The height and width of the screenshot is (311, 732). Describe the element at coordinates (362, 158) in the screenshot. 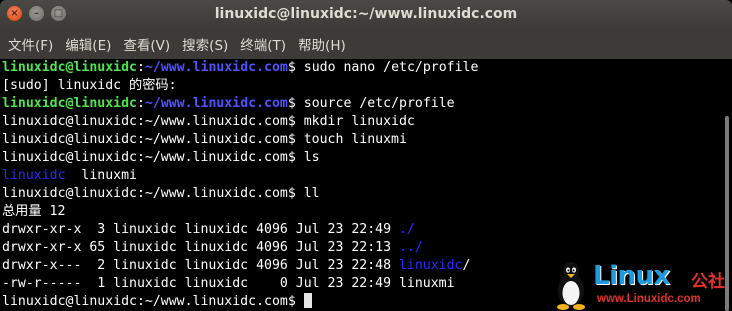

I see `terminal-line: linuxidc@linuxidc:~/www.linuxidc.com$ ls` at that location.